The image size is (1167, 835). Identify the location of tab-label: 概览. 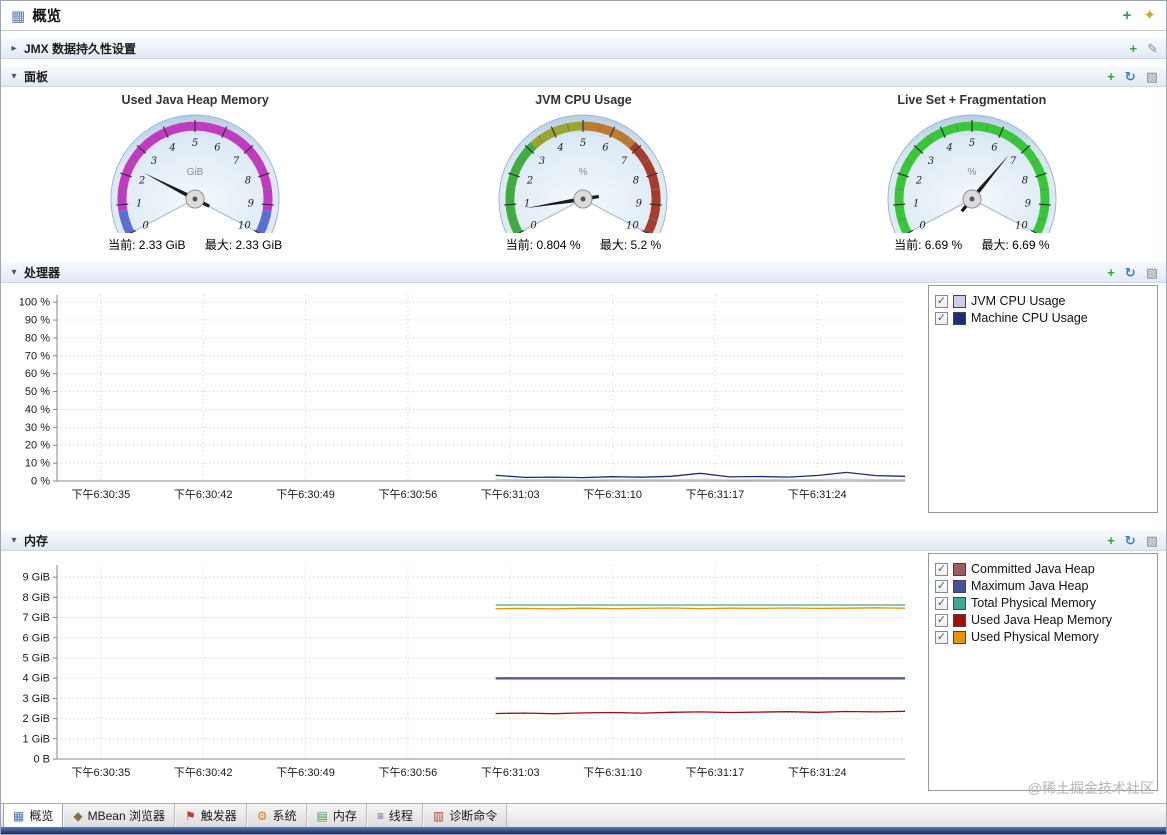
(41, 816).